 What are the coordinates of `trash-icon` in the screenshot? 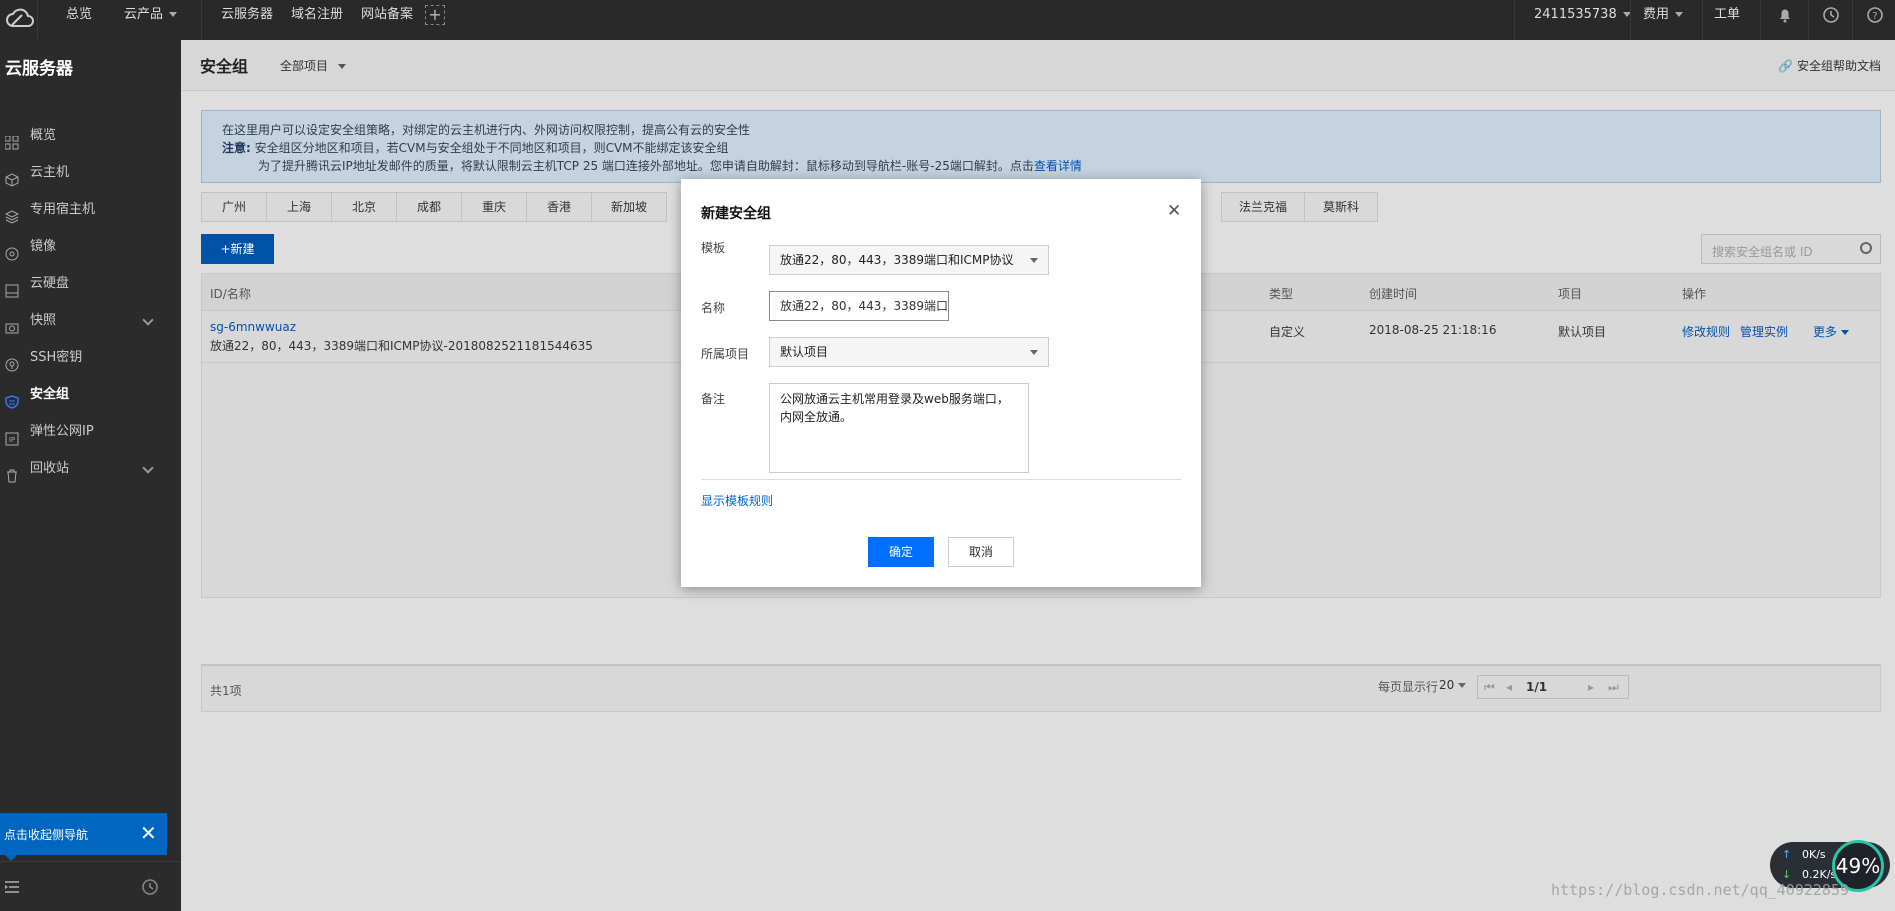 It's located at (12, 472).